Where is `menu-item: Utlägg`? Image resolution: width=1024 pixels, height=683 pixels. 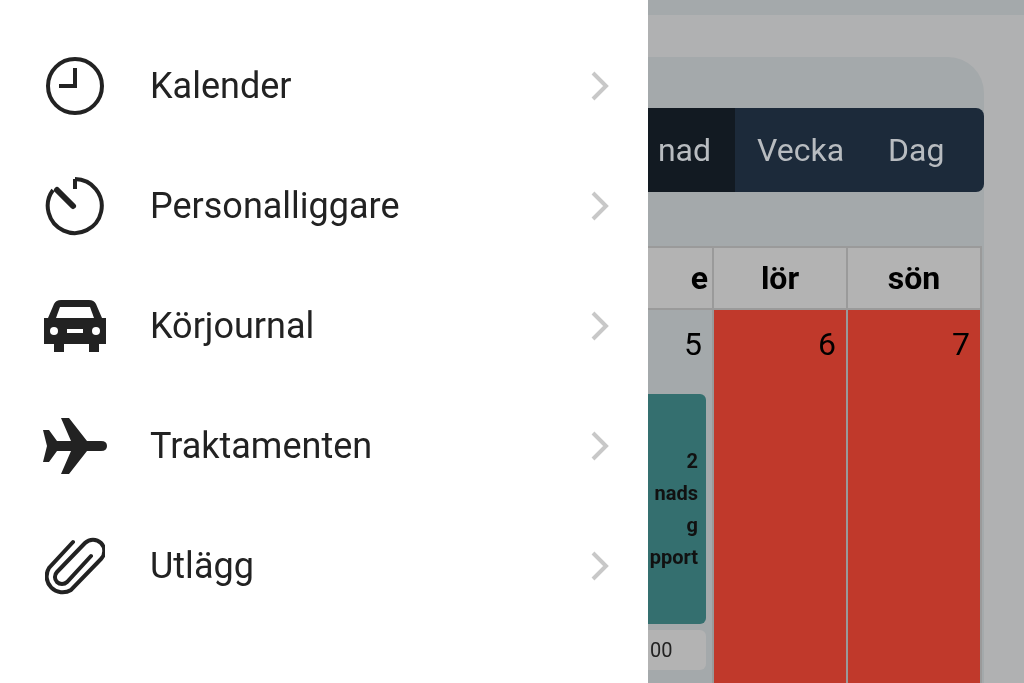
menu-item: Utlägg is located at coordinates (324, 566).